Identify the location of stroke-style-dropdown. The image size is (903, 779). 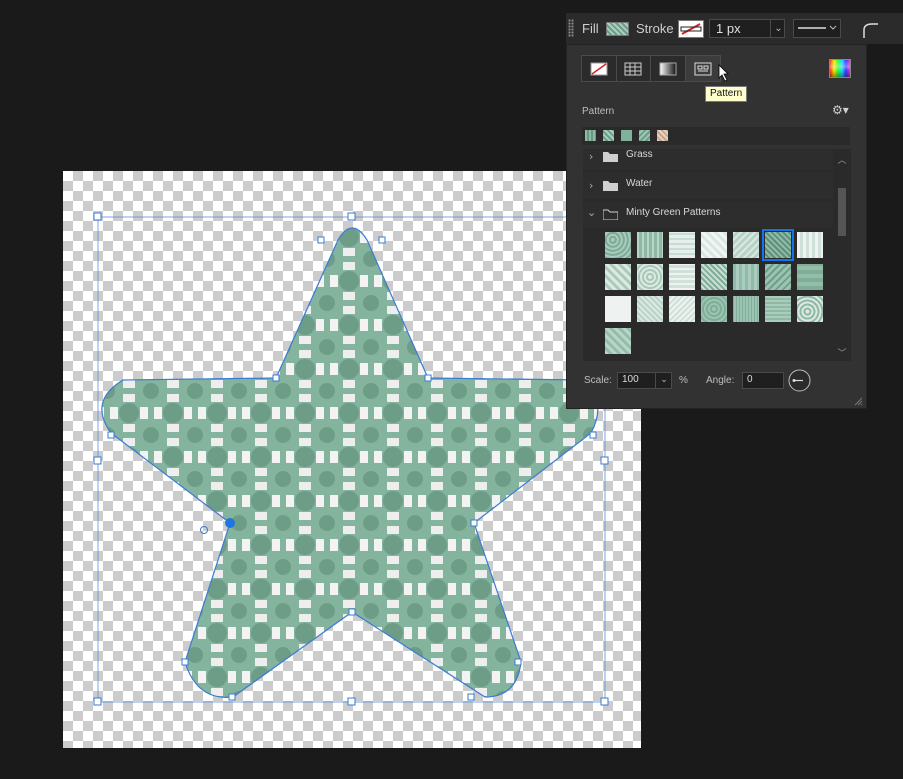
(817, 28).